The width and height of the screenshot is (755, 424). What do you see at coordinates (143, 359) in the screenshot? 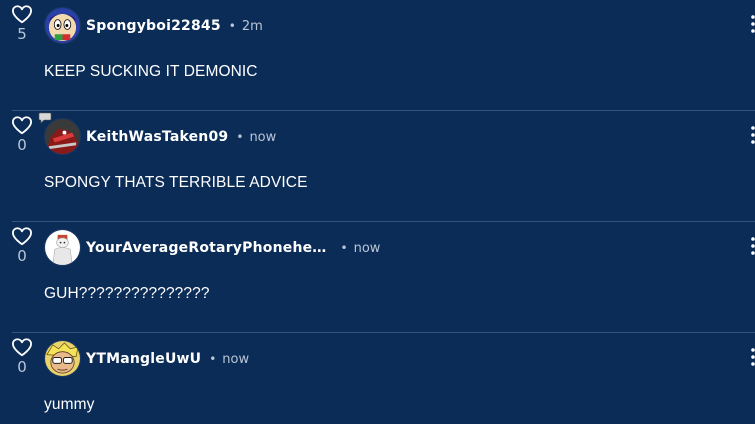
I see `username: YTMangleUwU` at bounding box center [143, 359].